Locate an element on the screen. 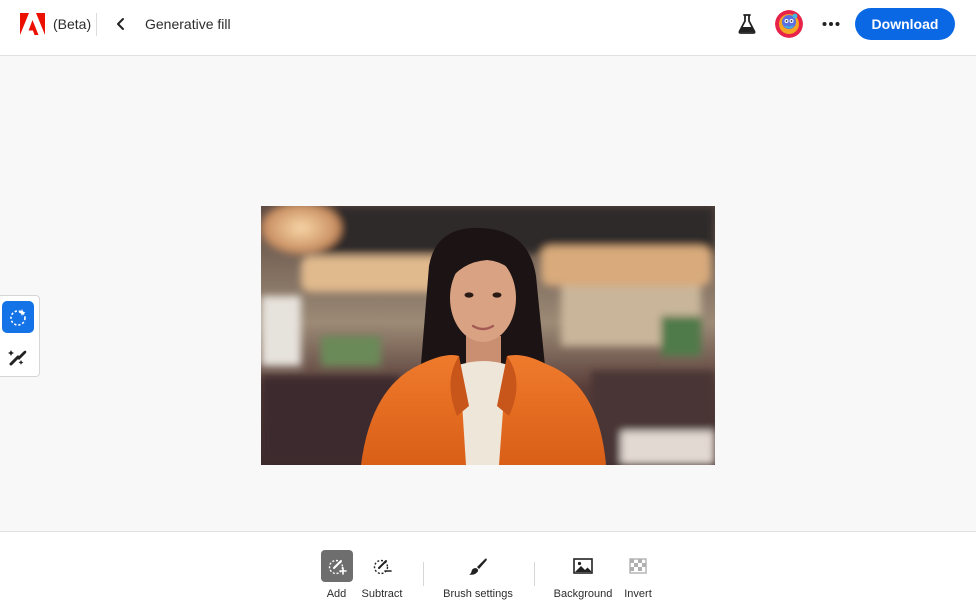  subtract-label: Subtract is located at coordinates (382, 594).